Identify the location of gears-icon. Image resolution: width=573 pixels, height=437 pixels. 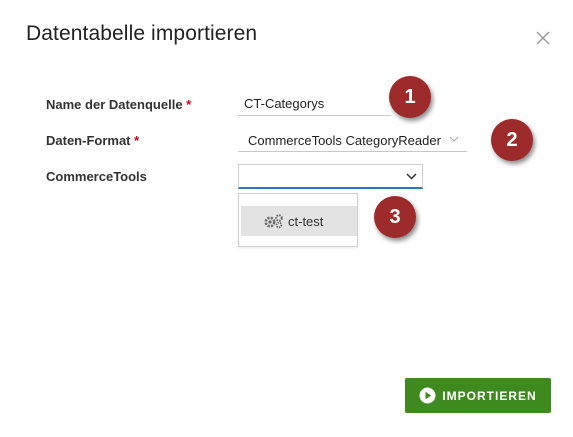
(273, 221).